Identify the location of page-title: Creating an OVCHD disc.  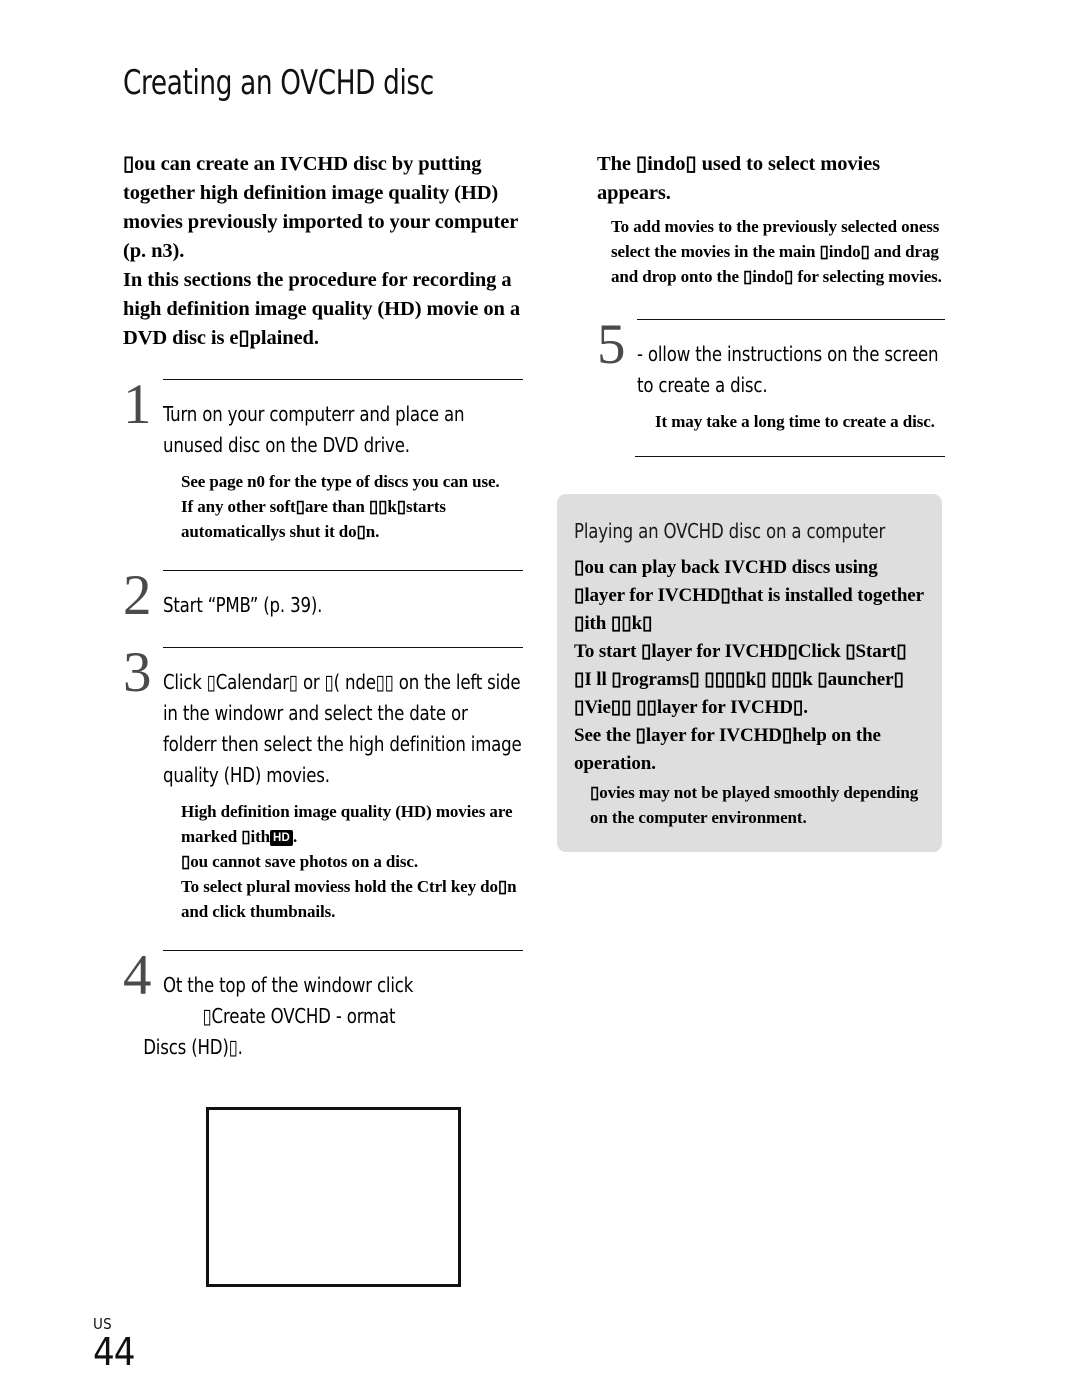
(278, 82).